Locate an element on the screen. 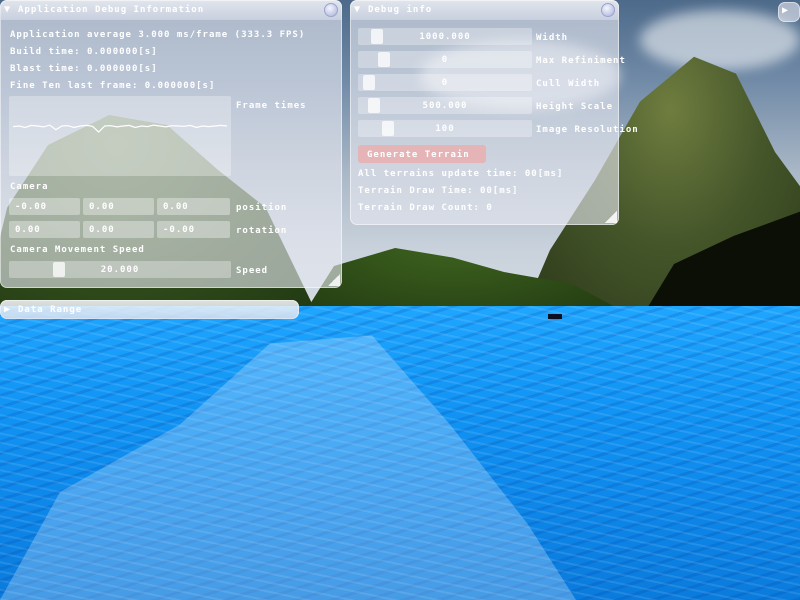 This screenshot has width=800, height=600. slider-label: Image Resolution is located at coordinates (587, 130).